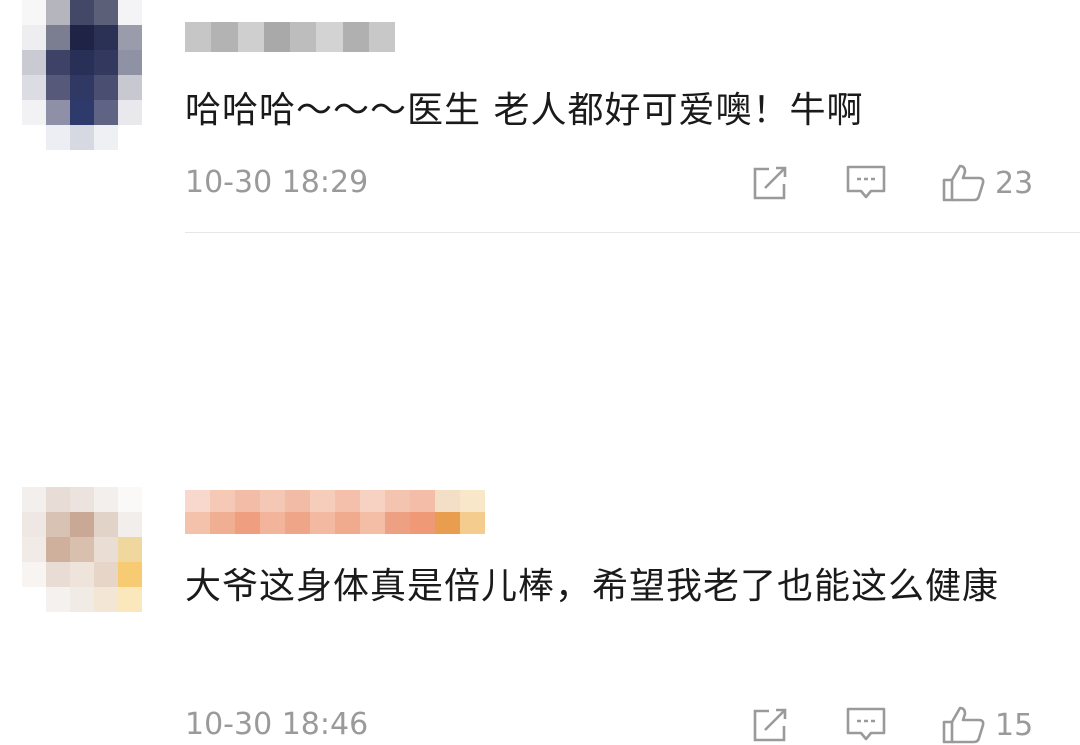 Image resolution: width=1080 pixels, height=745 pixels. I want to click on like-button: 15, so click(987, 725).